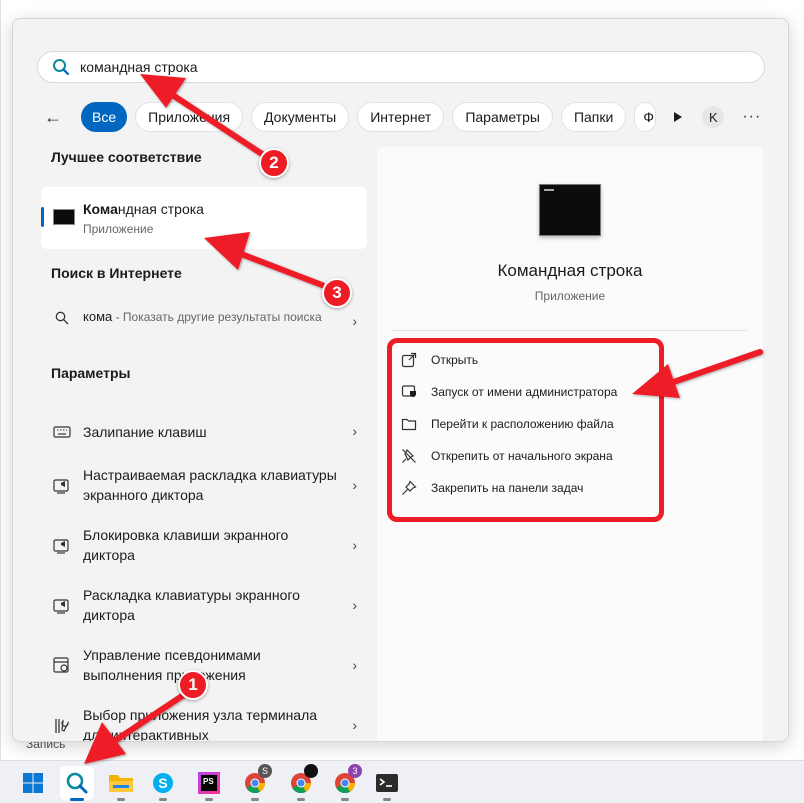  I want to click on filter-more-cut: Ф, so click(645, 117).